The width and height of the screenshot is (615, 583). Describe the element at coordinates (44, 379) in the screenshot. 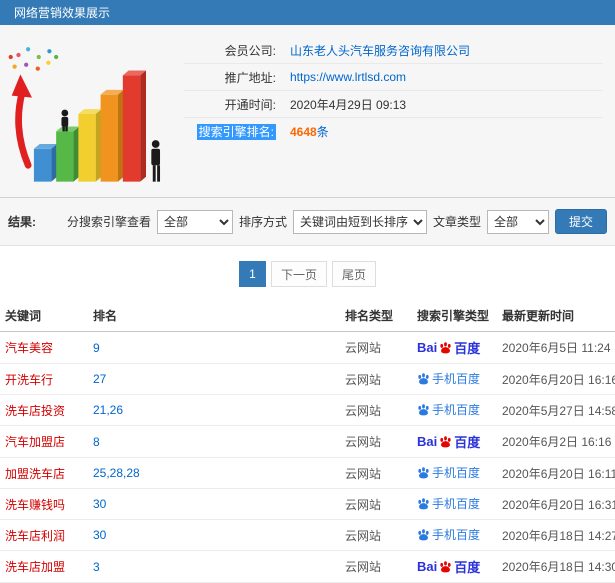

I see `keyword-cell: 开洗车行` at that location.